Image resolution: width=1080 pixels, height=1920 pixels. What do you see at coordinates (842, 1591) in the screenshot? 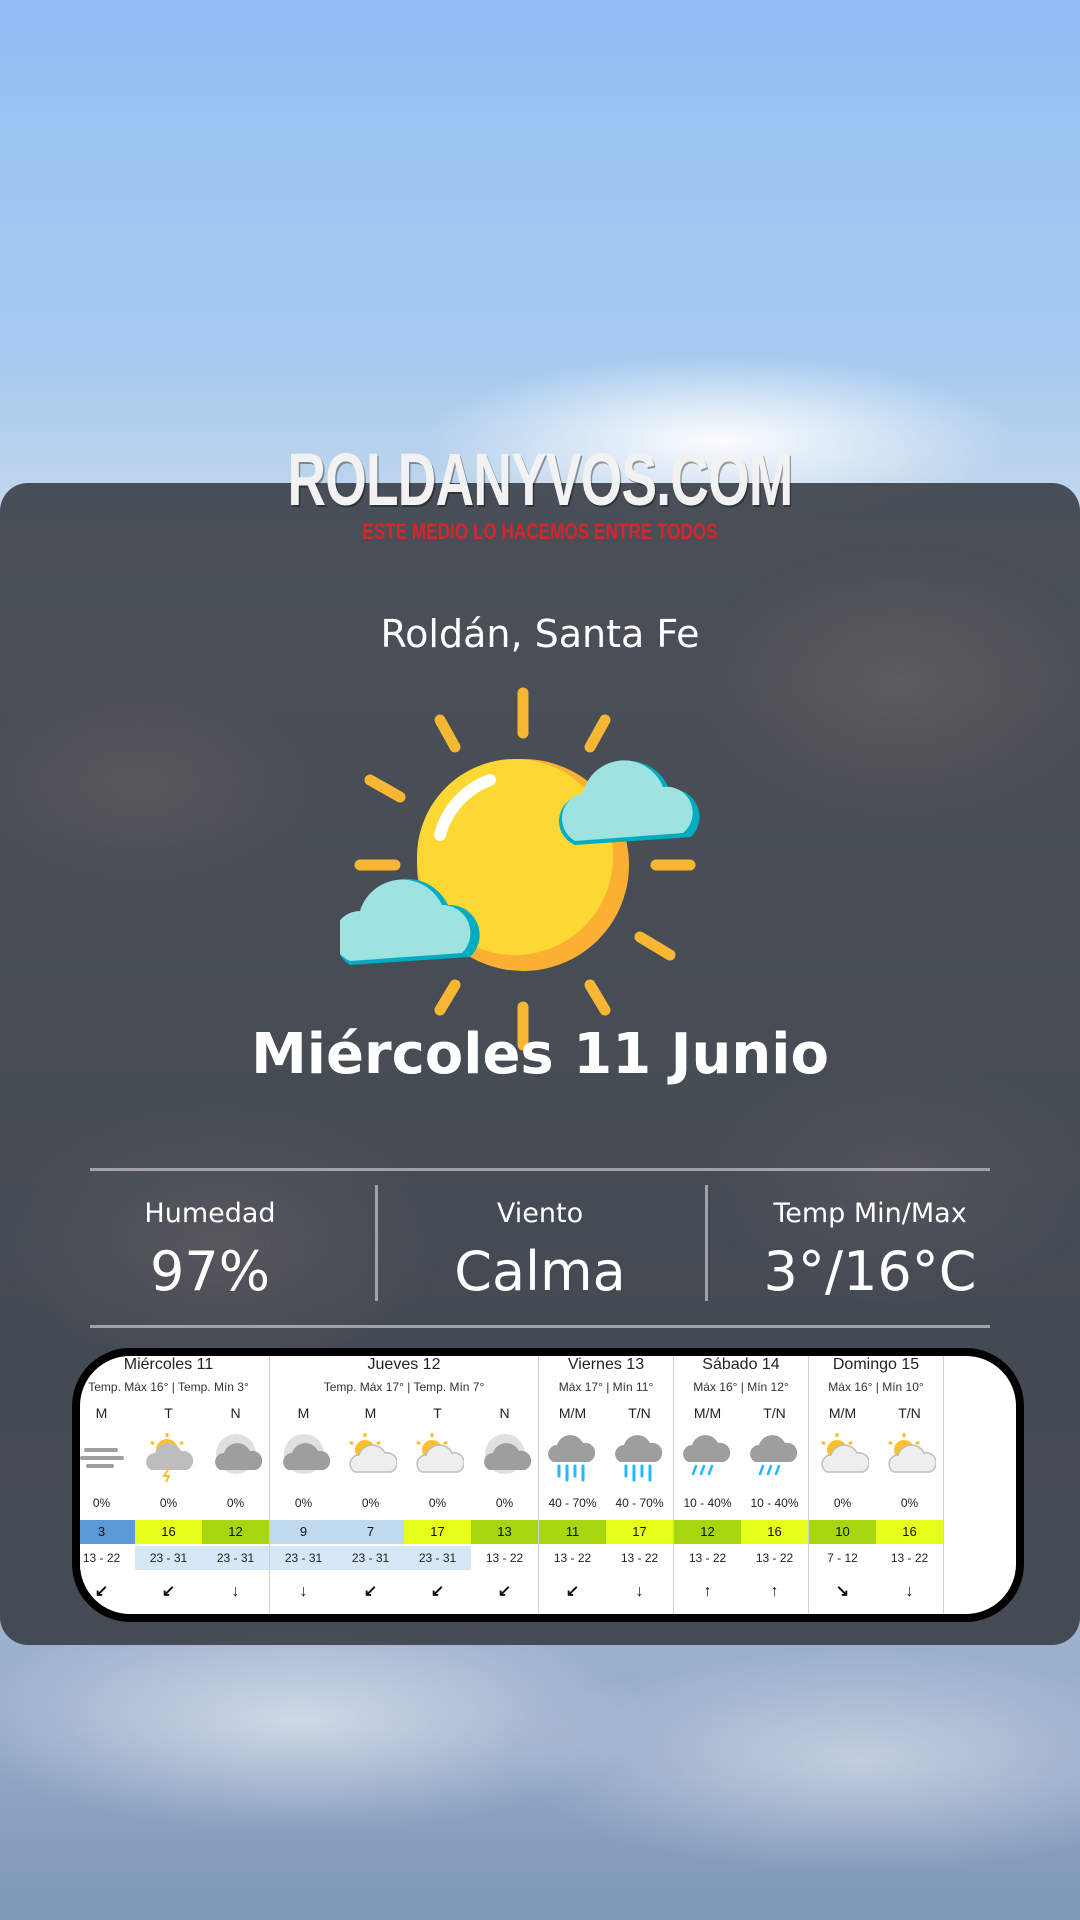
I see `wind-direction-icon: ↘` at bounding box center [842, 1591].